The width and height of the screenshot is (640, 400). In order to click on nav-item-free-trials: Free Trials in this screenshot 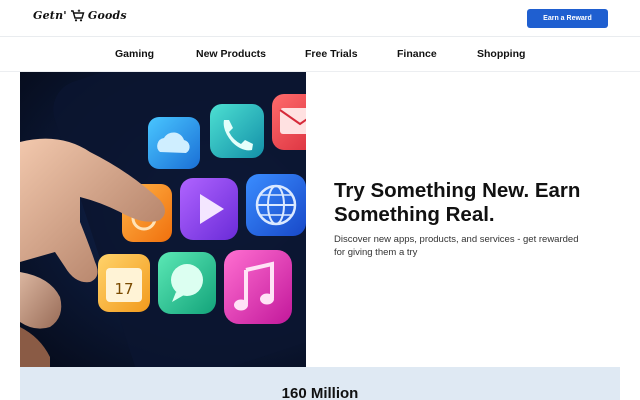, I will do `click(331, 54)`.